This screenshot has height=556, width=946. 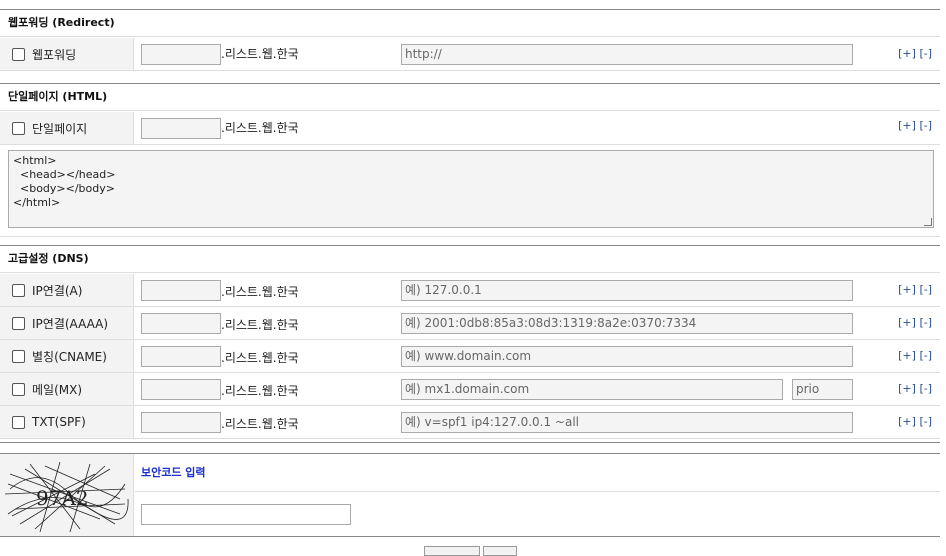 I want to click on single-page-label-cell: 단일페이지, so click(x=67, y=128).